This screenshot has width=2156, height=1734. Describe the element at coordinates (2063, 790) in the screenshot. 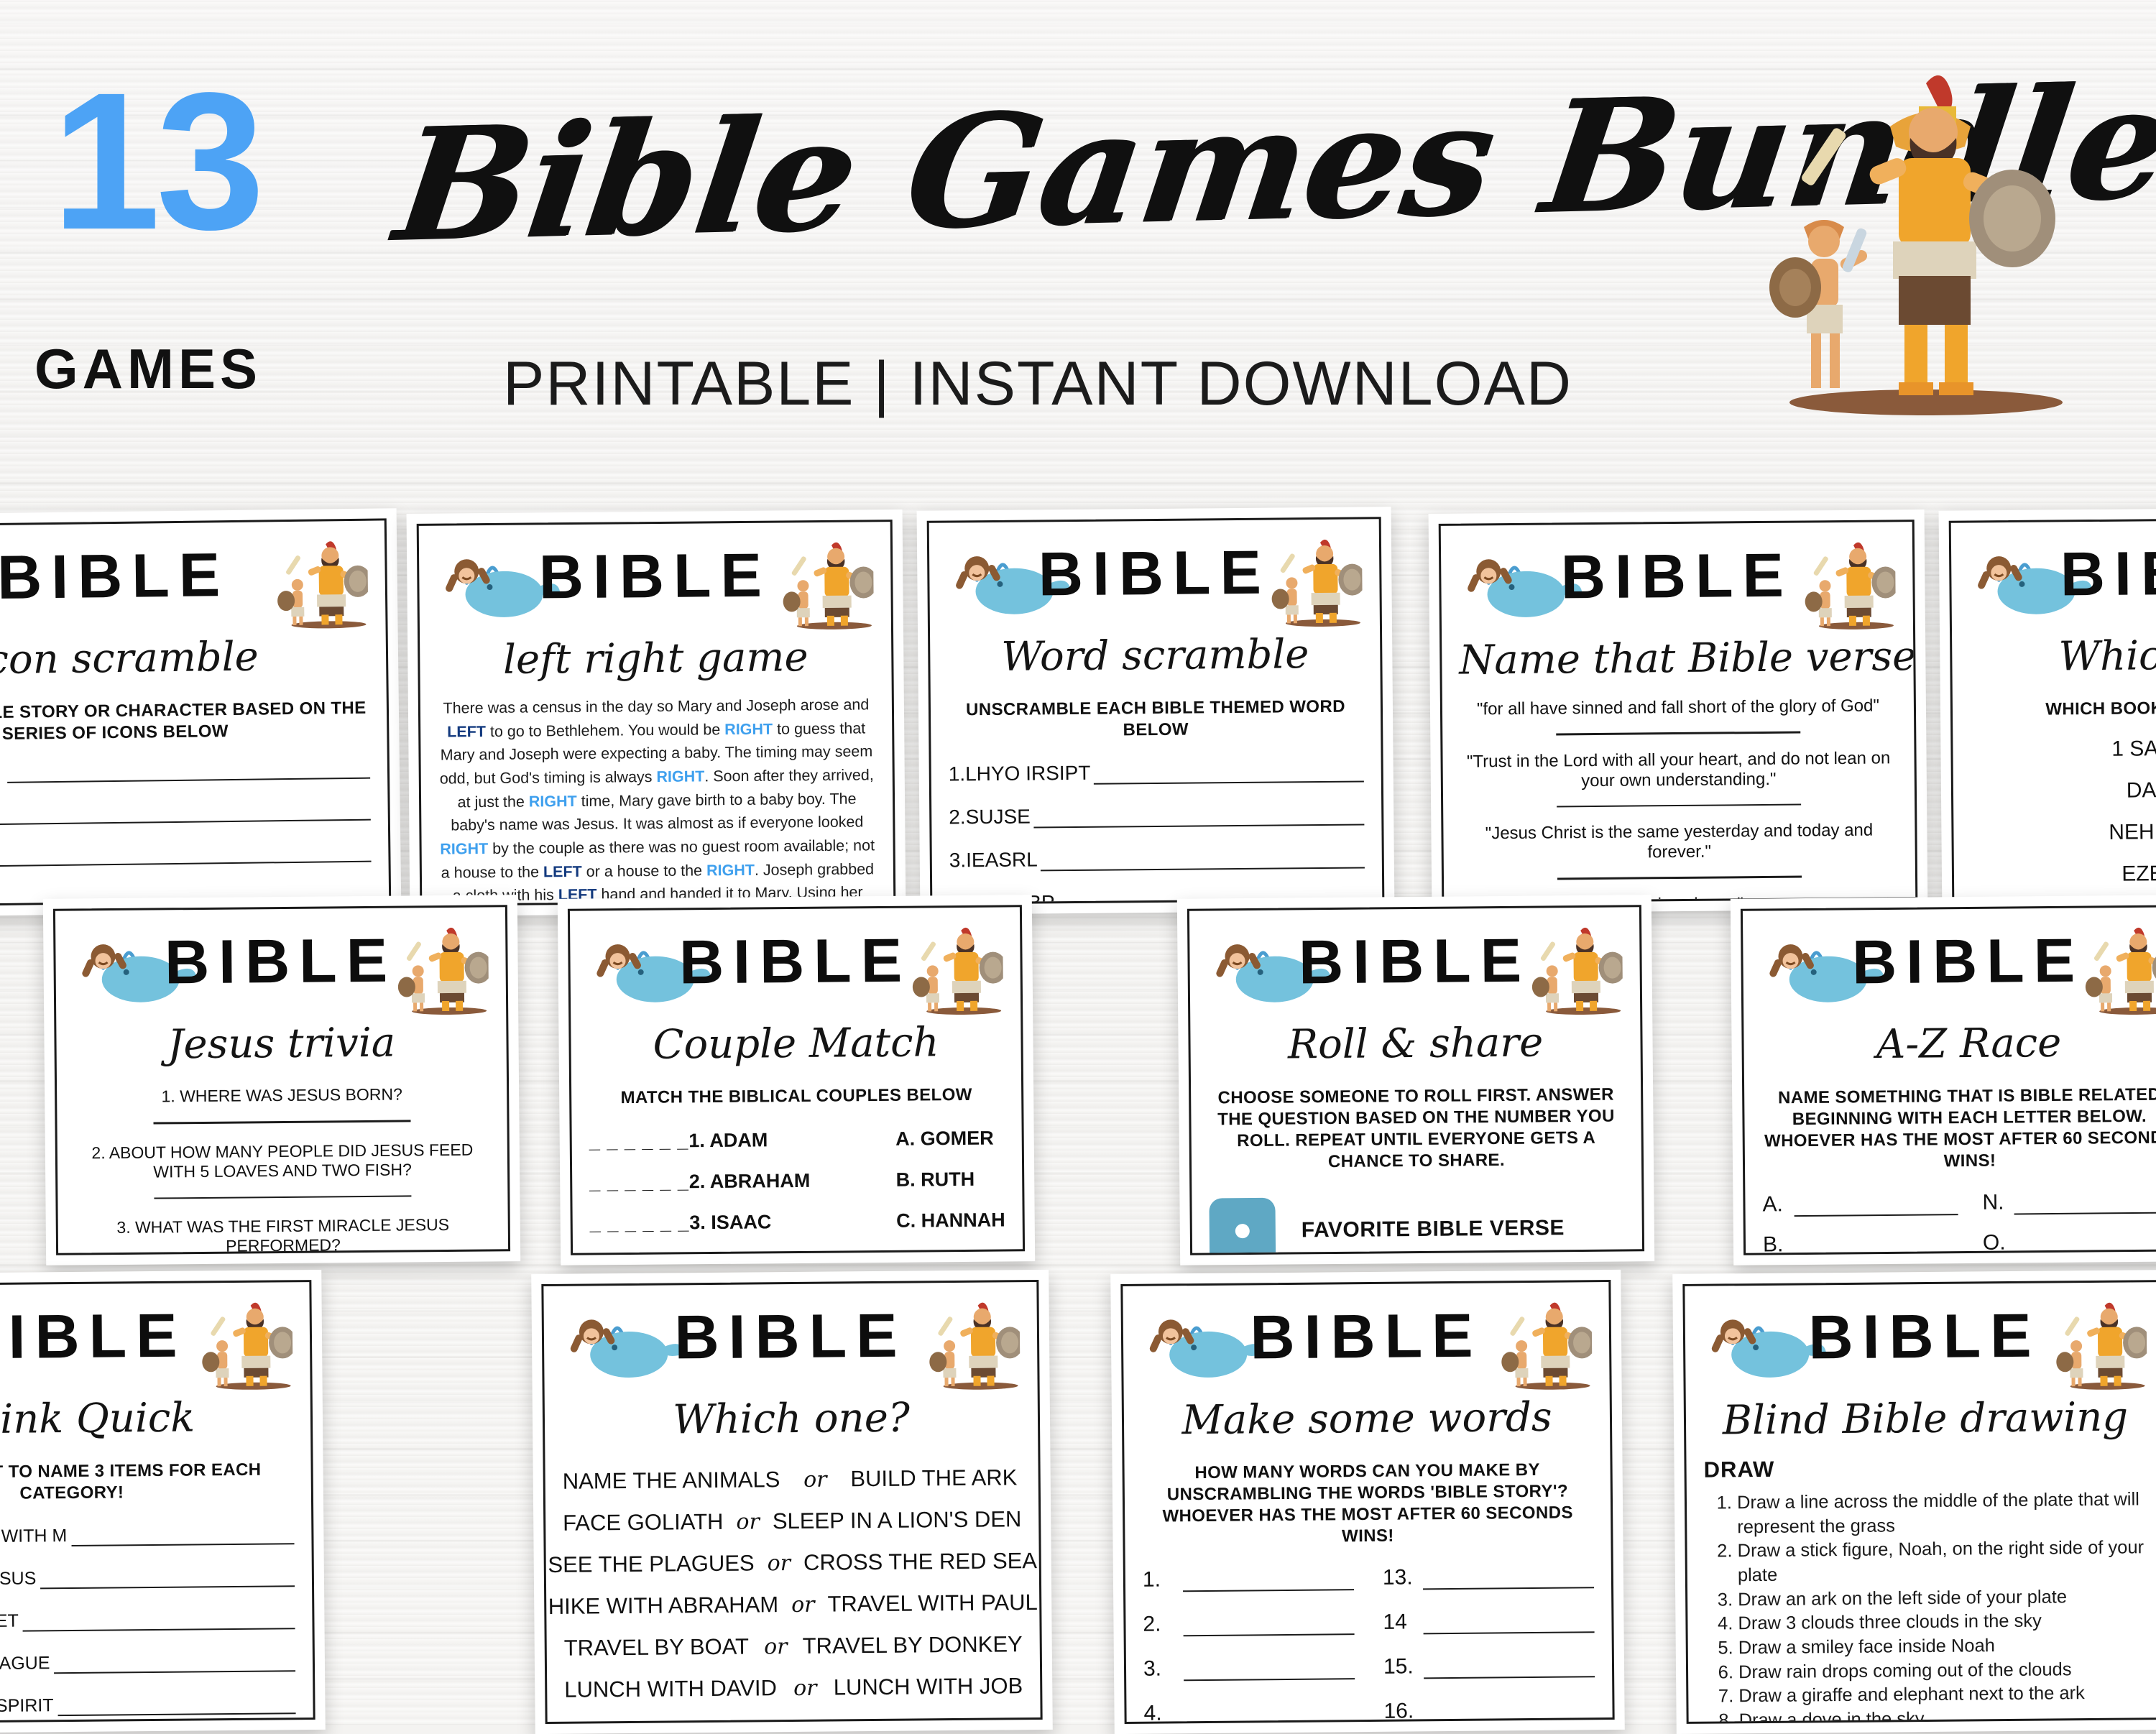

I see `list-item: DANIEL(` at that location.